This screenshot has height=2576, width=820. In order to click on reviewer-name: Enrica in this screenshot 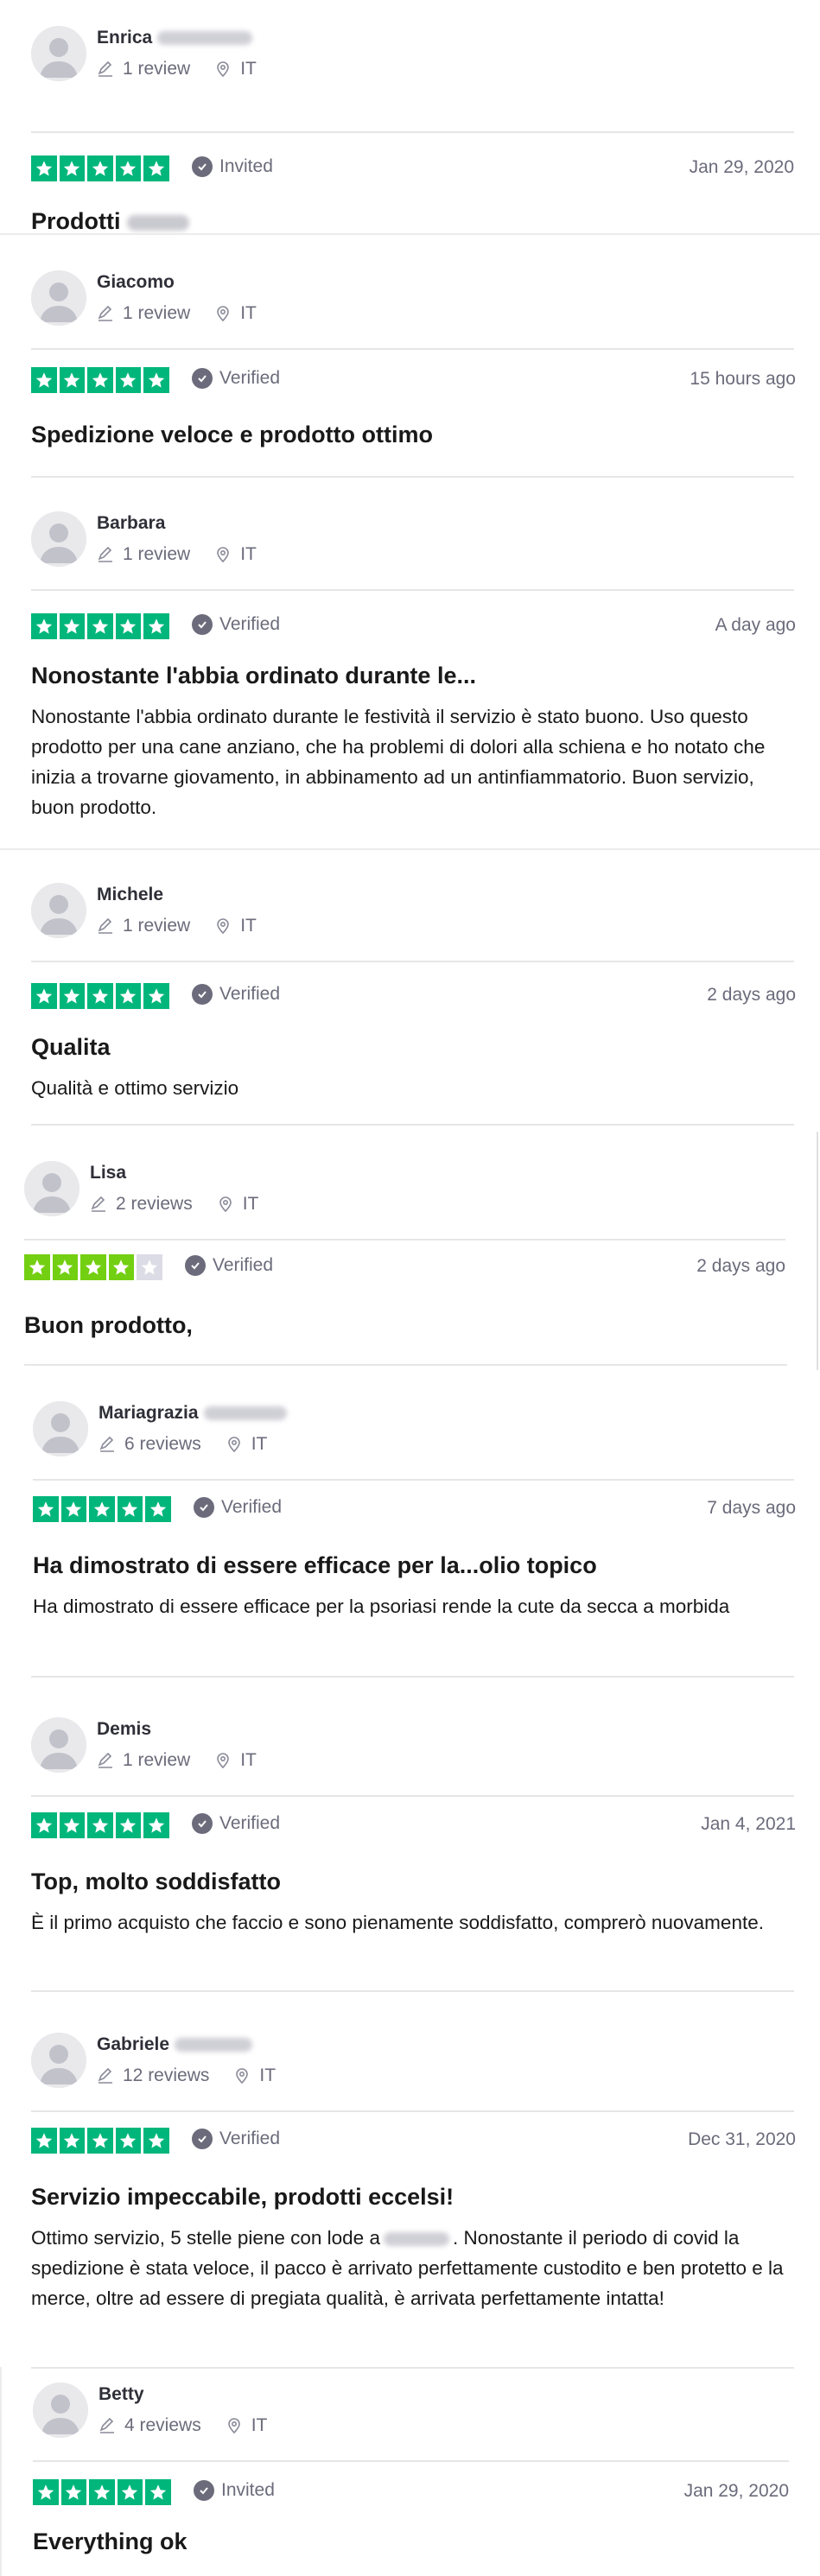, I will do `click(124, 38)`.